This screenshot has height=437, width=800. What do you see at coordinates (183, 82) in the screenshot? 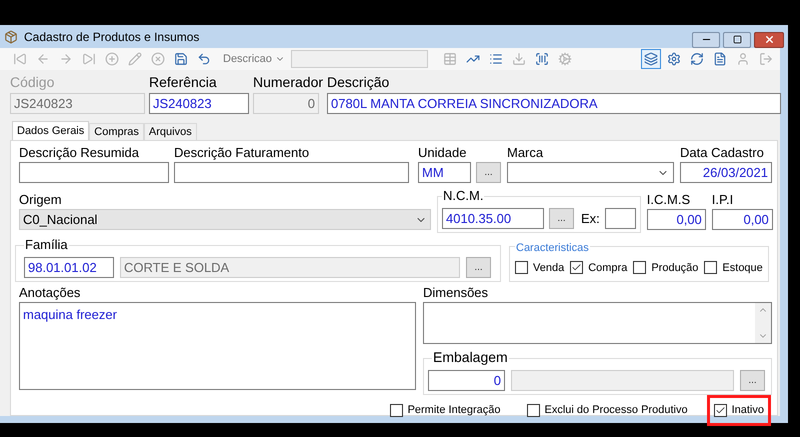
I see `field-label: Referência` at bounding box center [183, 82].